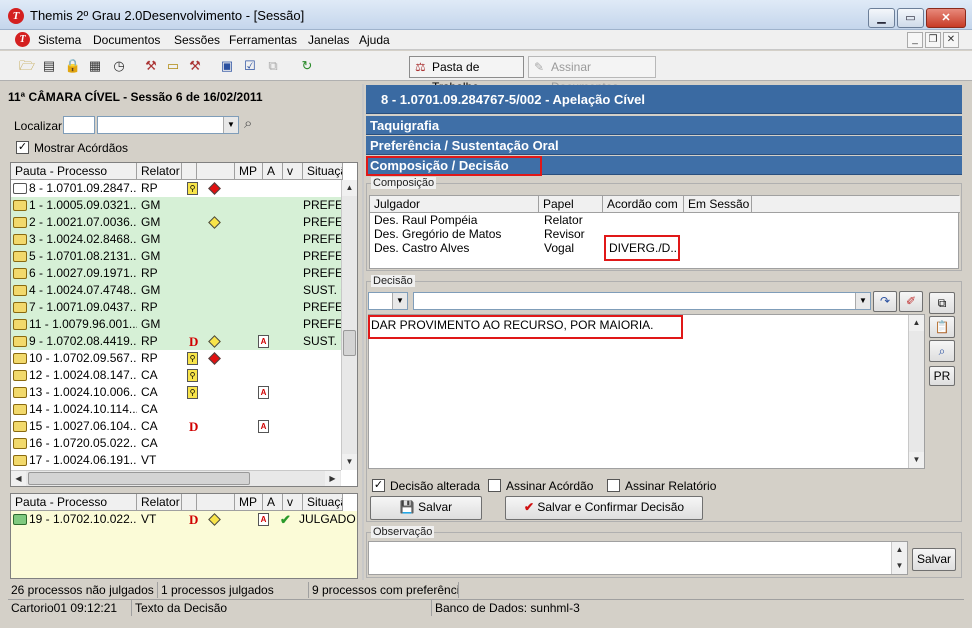 The image size is (972, 628). I want to click on pauta-hscroll: ◀ ▶, so click(176, 478).